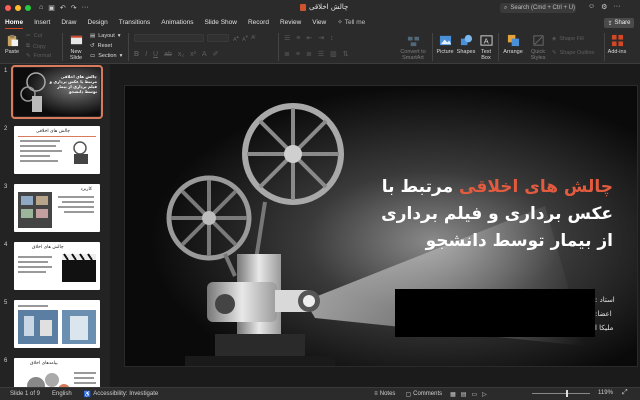 The height and width of the screenshot is (400, 640). Describe the element at coordinates (538, 47) in the screenshot. I see `quick-styles-button: Quick Styles` at that location.